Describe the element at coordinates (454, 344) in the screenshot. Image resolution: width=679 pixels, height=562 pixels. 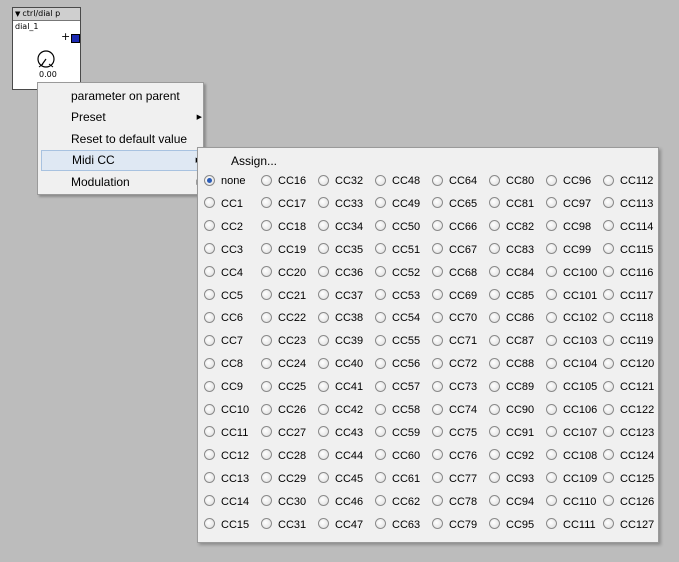
I see `midi-cc-option: CC71` at that location.